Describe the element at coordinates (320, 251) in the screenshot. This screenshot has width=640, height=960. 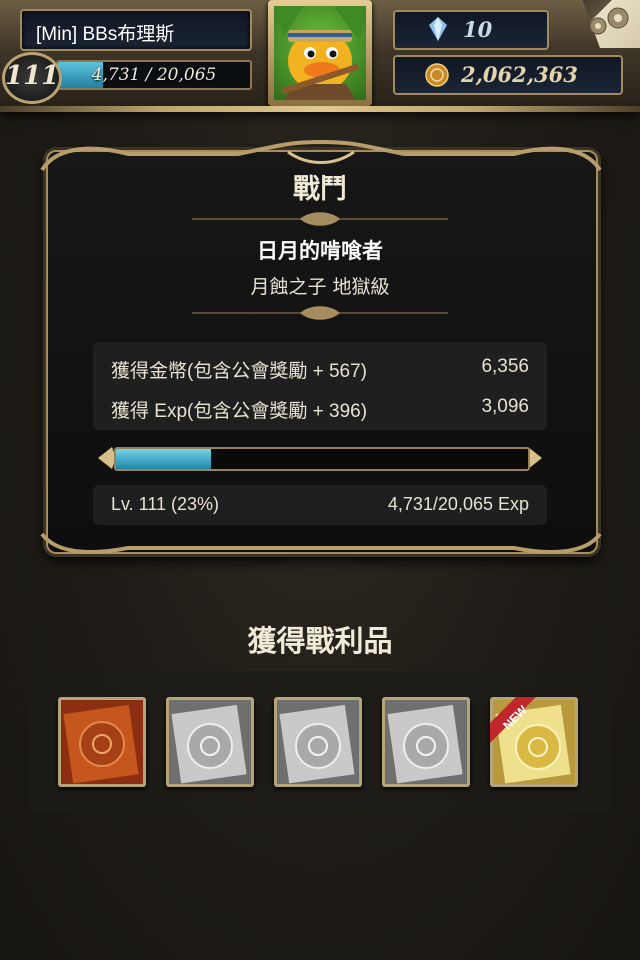
I see `quest-name: 日月的啃喰者` at that location.